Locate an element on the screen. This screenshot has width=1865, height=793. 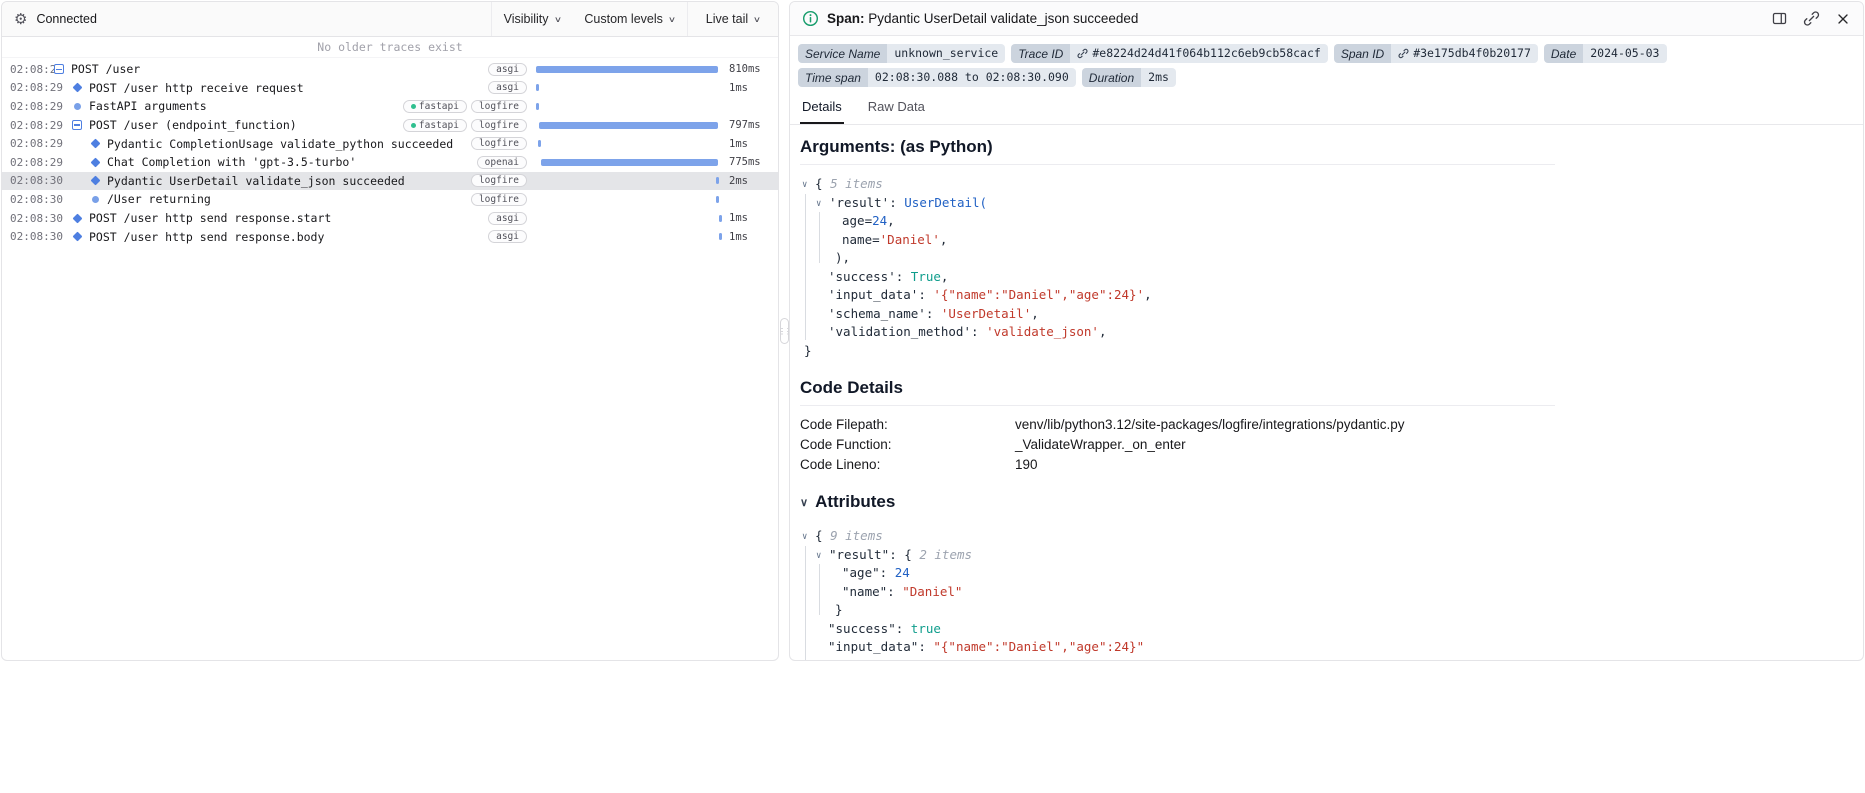
meta-value: 2ms is located at coordinates (1158, 78).